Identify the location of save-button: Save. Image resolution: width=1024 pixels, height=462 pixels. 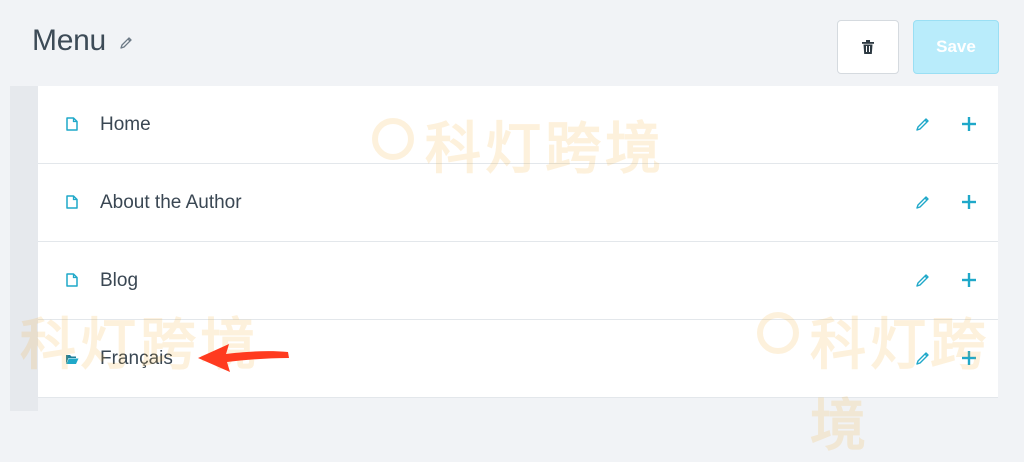
(956, 47).